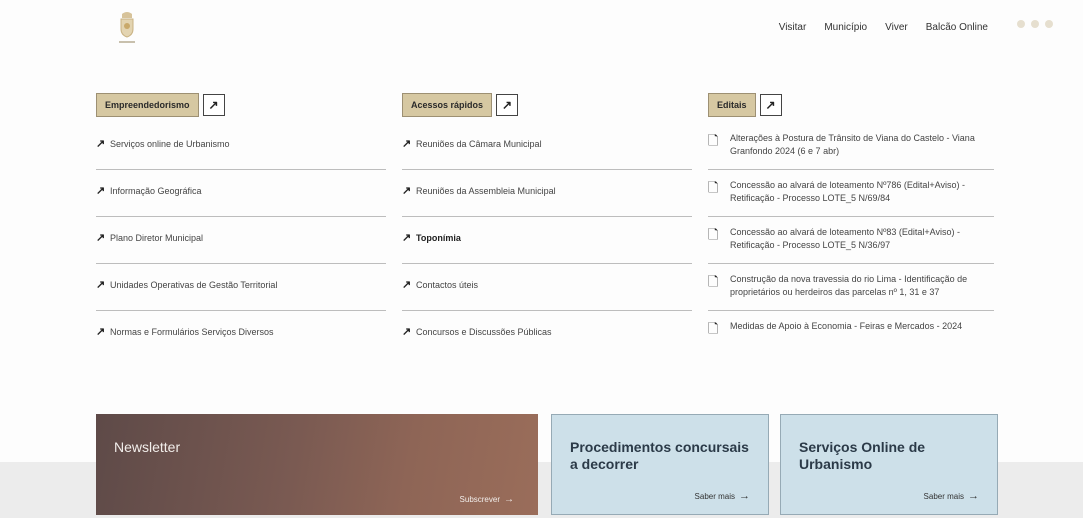  Describe the element at coordinates (241, 146) in the screenshot. I see `list-item: ↗ Serviços online de Urbanismo` at that location.